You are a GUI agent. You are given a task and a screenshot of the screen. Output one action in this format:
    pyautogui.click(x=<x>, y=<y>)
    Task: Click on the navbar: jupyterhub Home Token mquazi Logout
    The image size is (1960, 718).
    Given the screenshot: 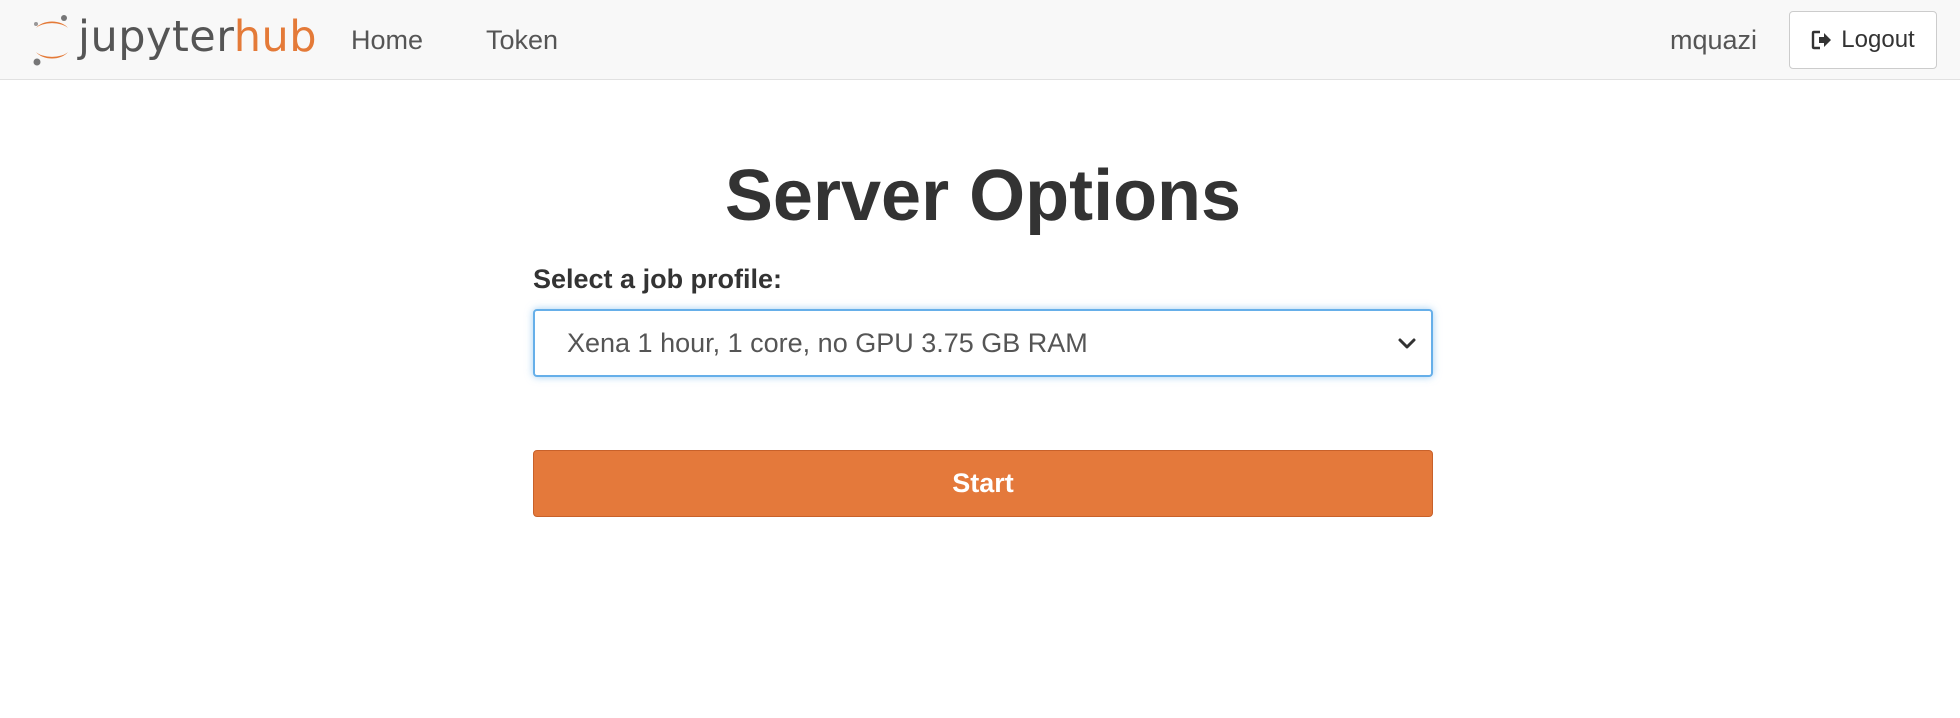 What is the action you would take?
    pyautogui.click(x=980, y=40)
    